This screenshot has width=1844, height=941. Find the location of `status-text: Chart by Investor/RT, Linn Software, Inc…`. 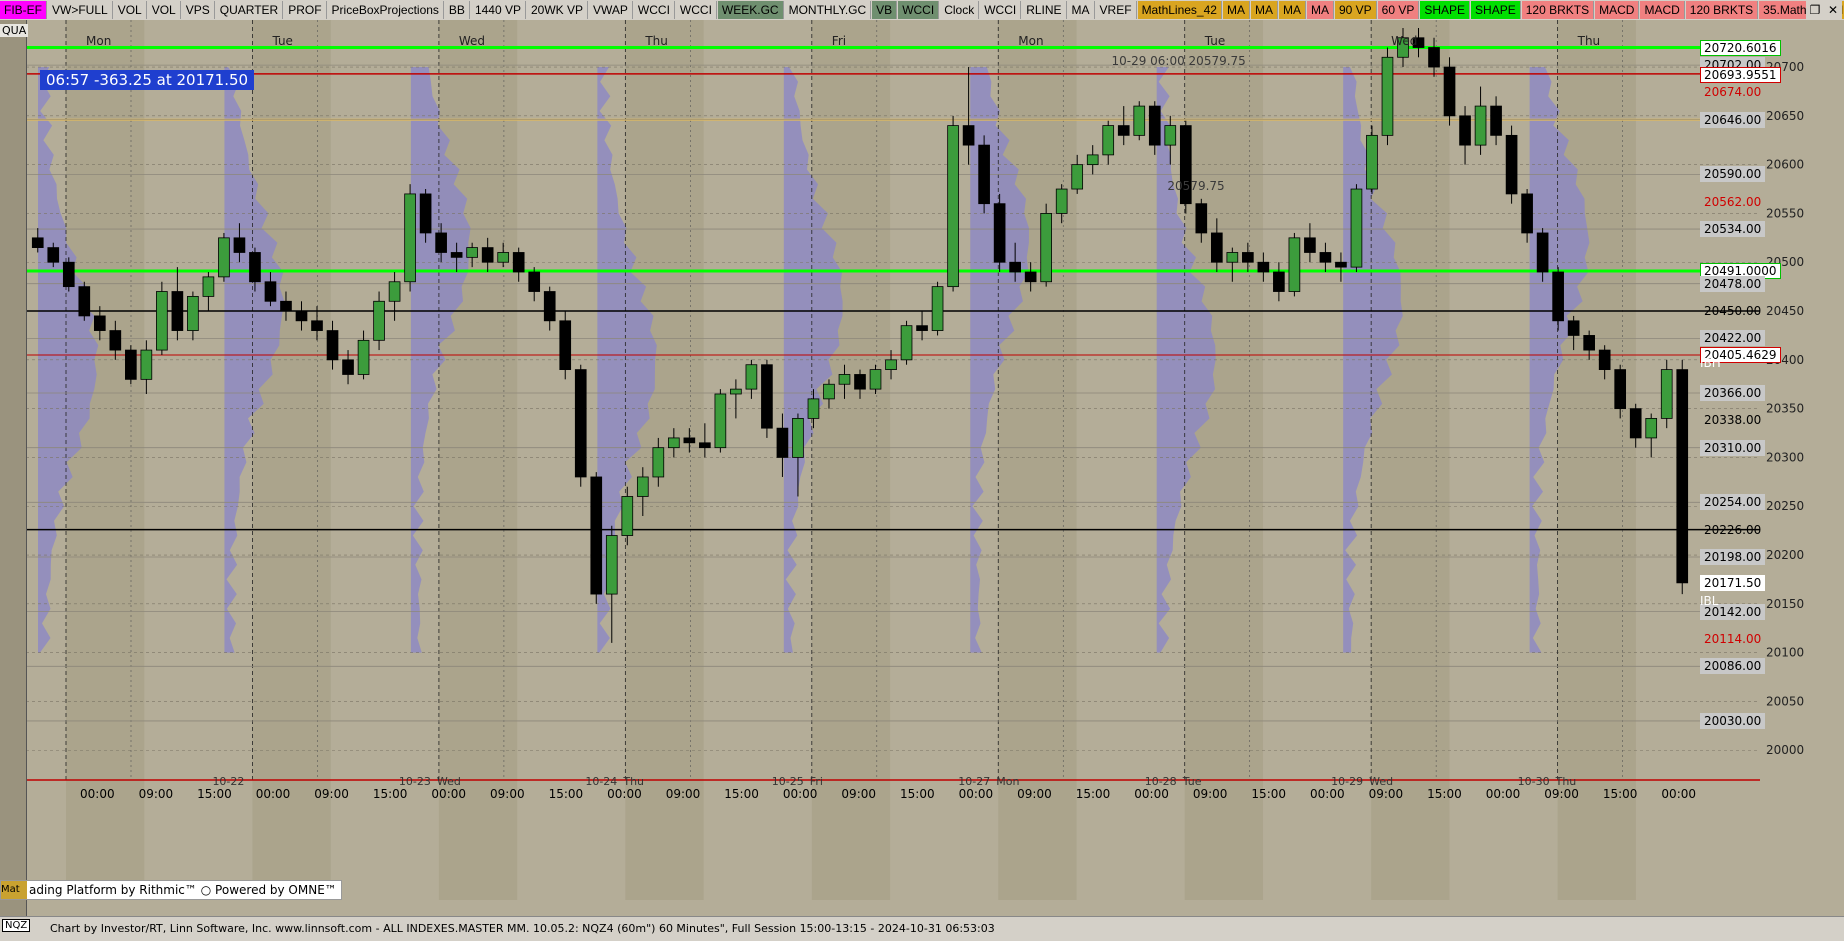

status-text: Chart by Investor/RT, Linn Software, Inc… is located at coordinates (522, 928).